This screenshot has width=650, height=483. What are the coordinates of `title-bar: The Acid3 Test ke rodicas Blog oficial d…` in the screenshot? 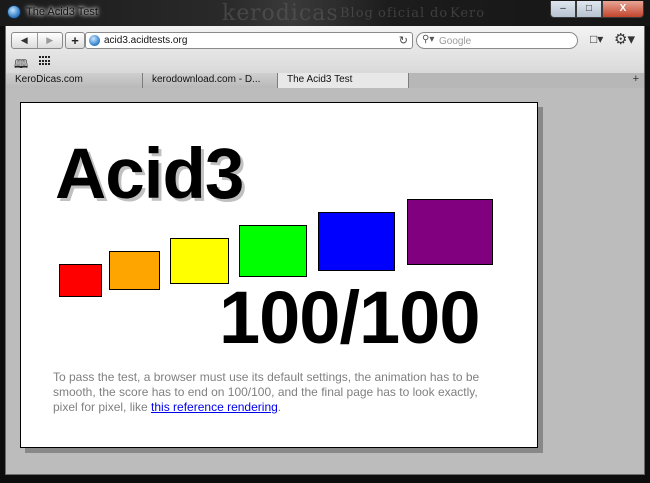 It's located at (325, 13).